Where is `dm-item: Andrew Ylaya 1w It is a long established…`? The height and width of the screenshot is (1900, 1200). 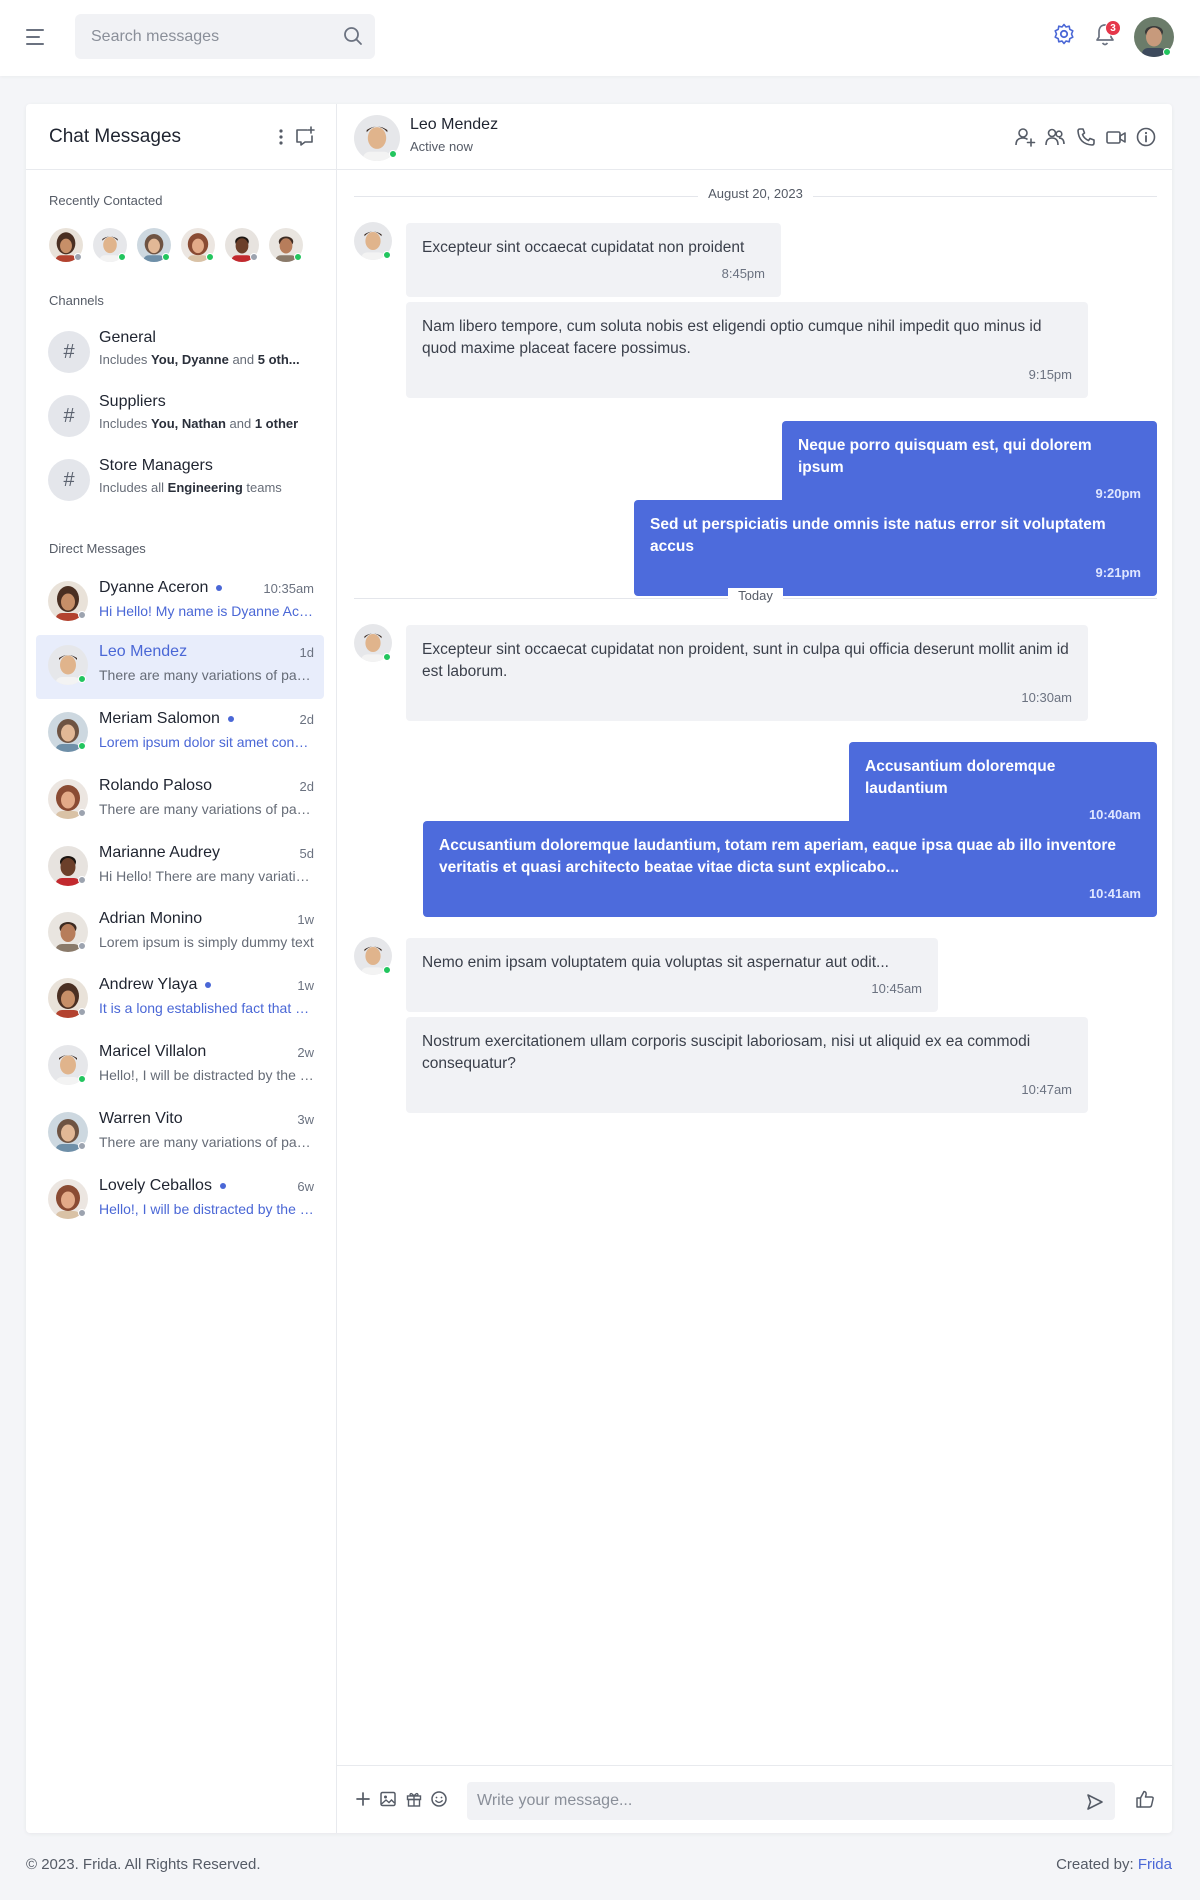
dm-item: Andrew Ylaya 1w It is a long established… is located at coordinates (180, 1000).